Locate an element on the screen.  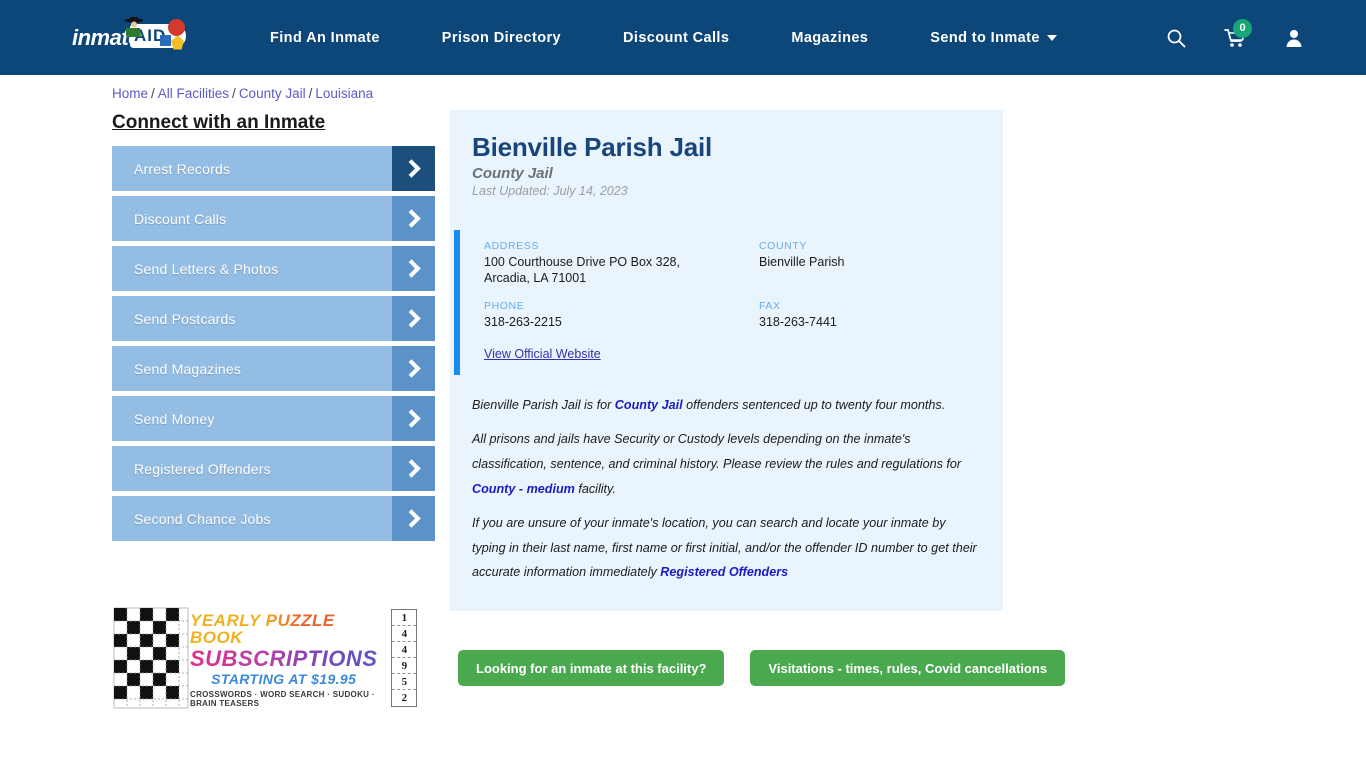
user-account-icon is located at coordinates (1294, 38).